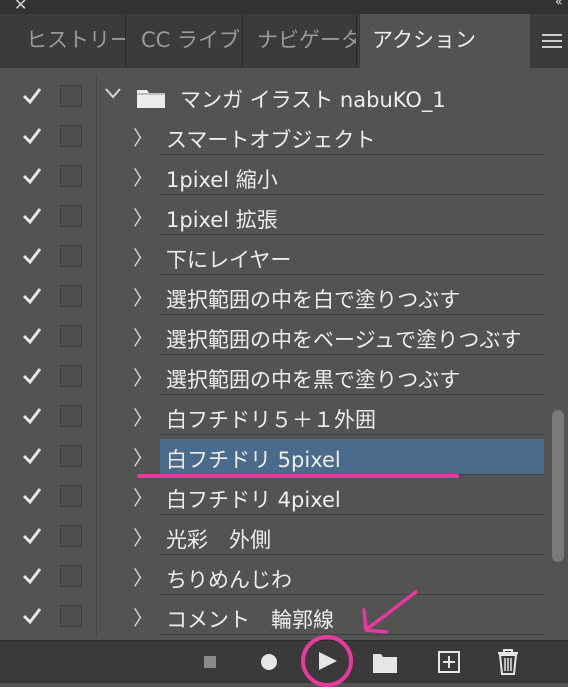 The image size is (568, 687). I want to click on trash-icon, so click(508, 662).